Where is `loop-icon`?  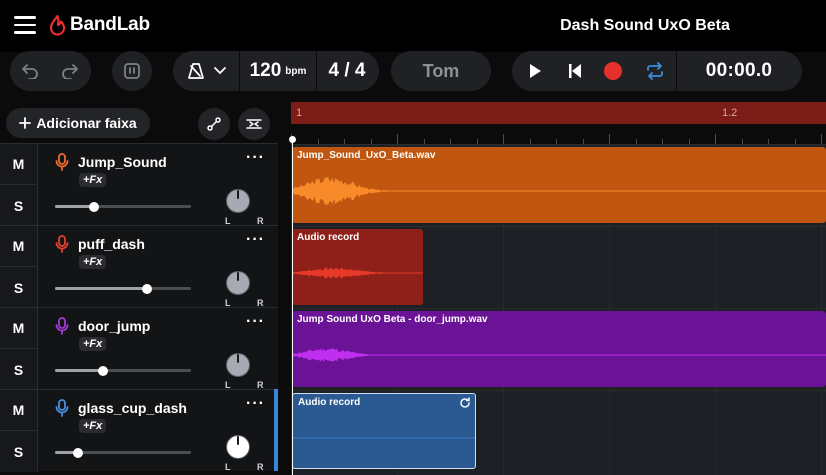 loop-icon is located at coordinates (655, 71).